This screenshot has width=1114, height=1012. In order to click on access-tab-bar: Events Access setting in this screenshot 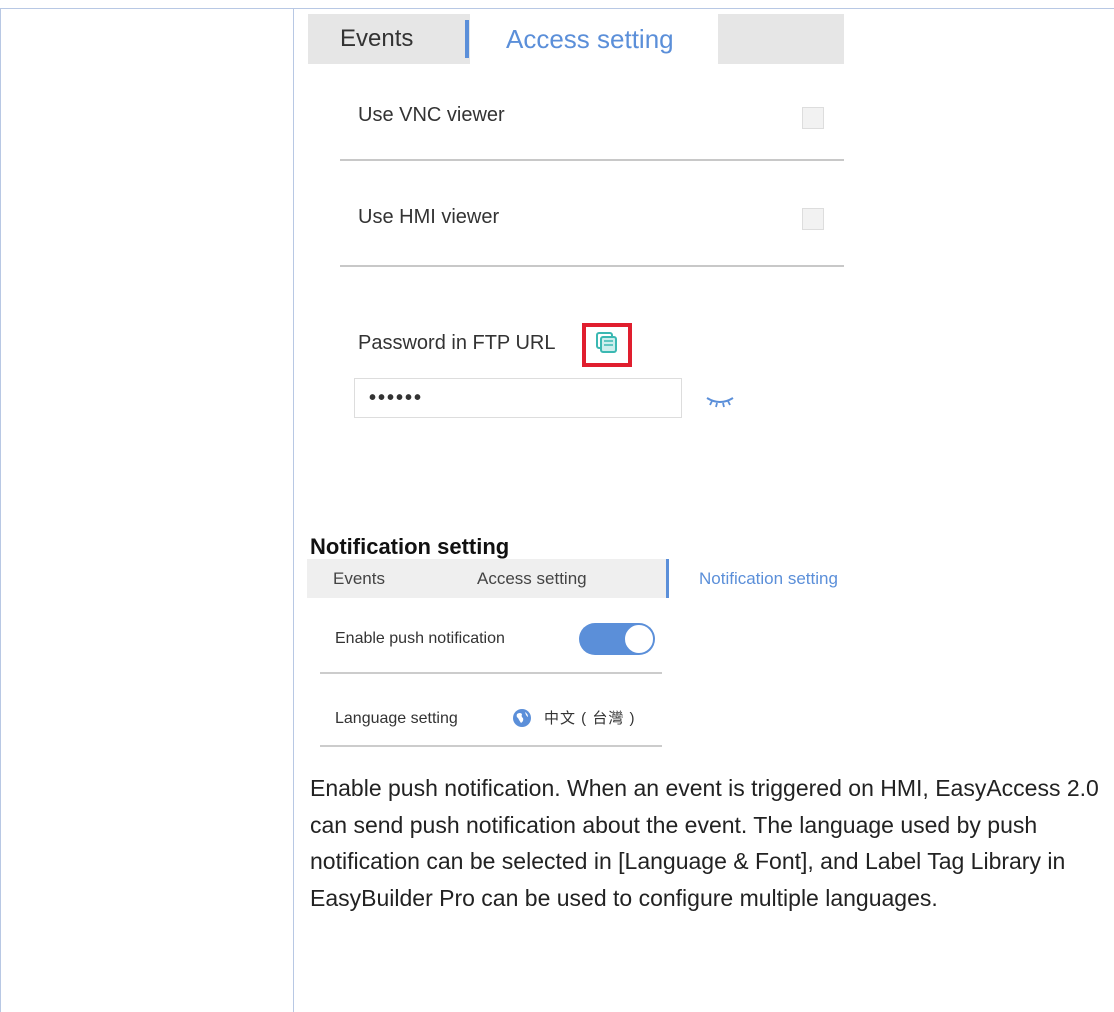, I will do `click(576, 39)`.